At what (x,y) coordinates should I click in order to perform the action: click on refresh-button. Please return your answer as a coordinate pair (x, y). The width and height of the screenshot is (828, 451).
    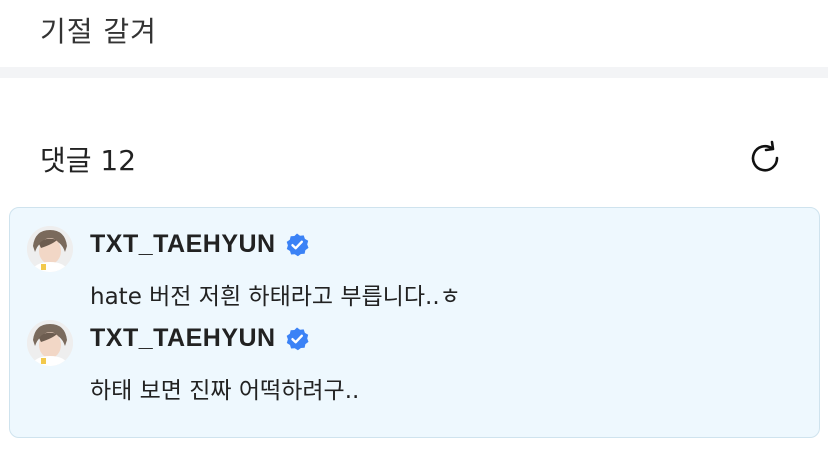
    Looking at the image, I should click on (765, 158).